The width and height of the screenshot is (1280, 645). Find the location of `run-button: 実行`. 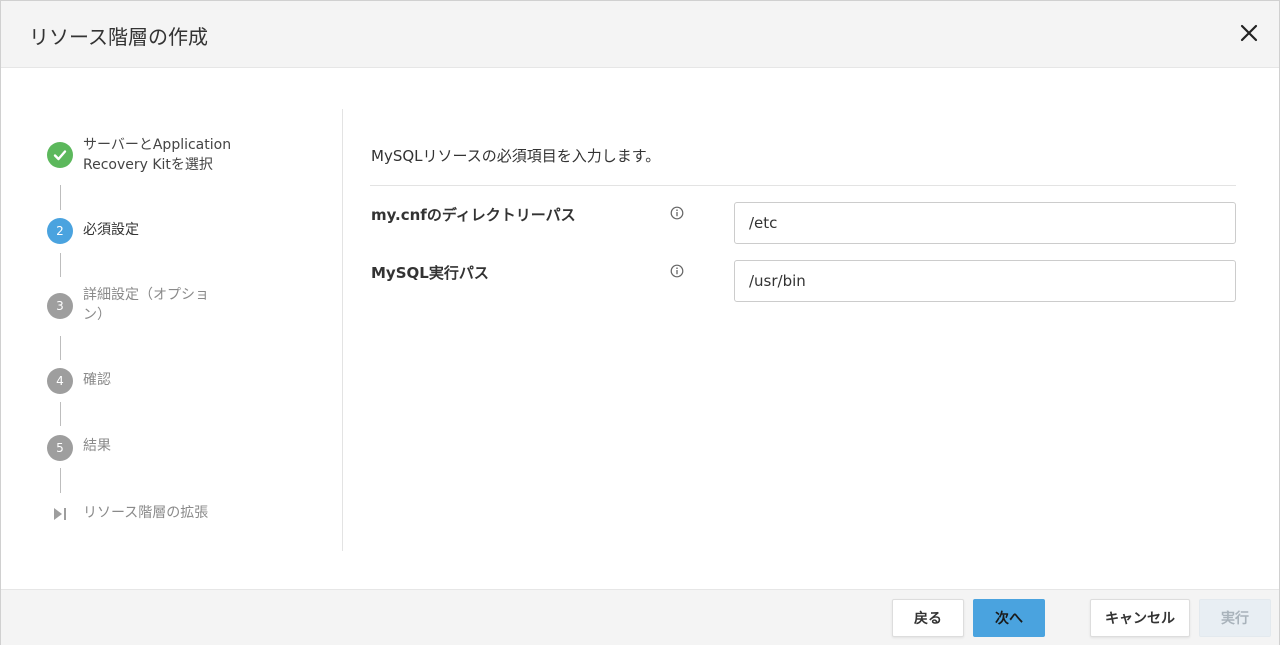

run-button: 実行 is located at coordinates (1235, 618).